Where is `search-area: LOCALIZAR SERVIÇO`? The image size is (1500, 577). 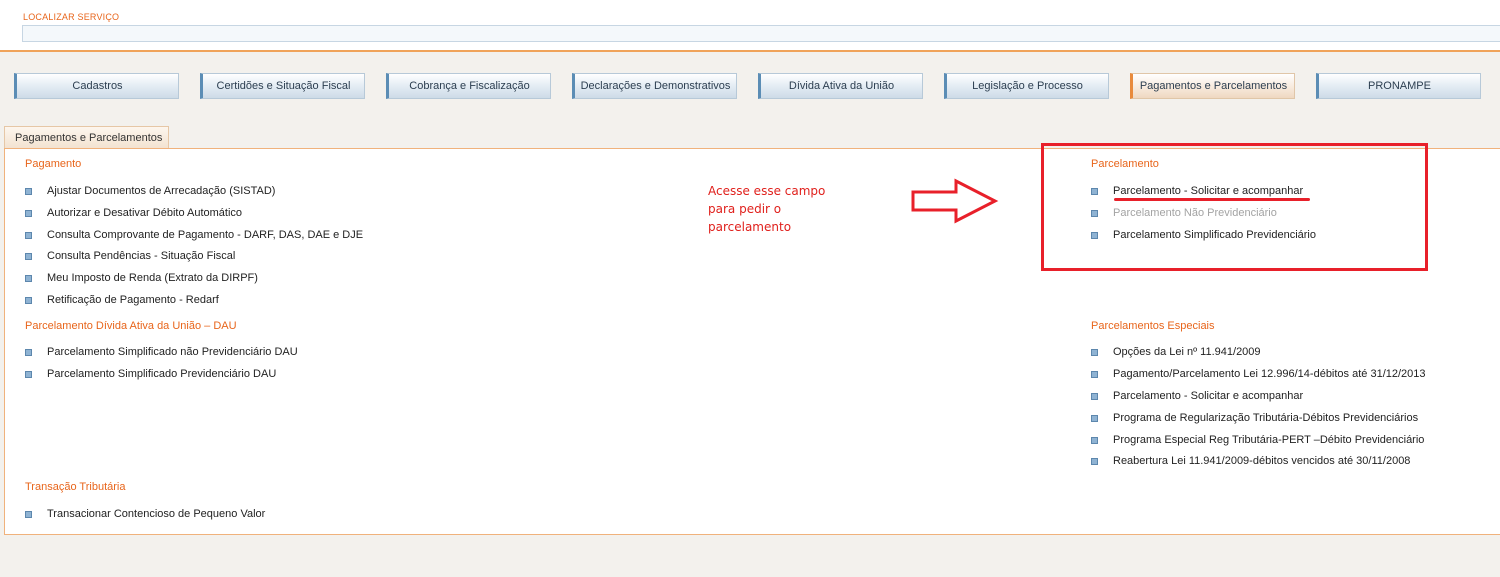
search-area: LOCALIZAR SERVIÇO is located at coordinates (750, 26).